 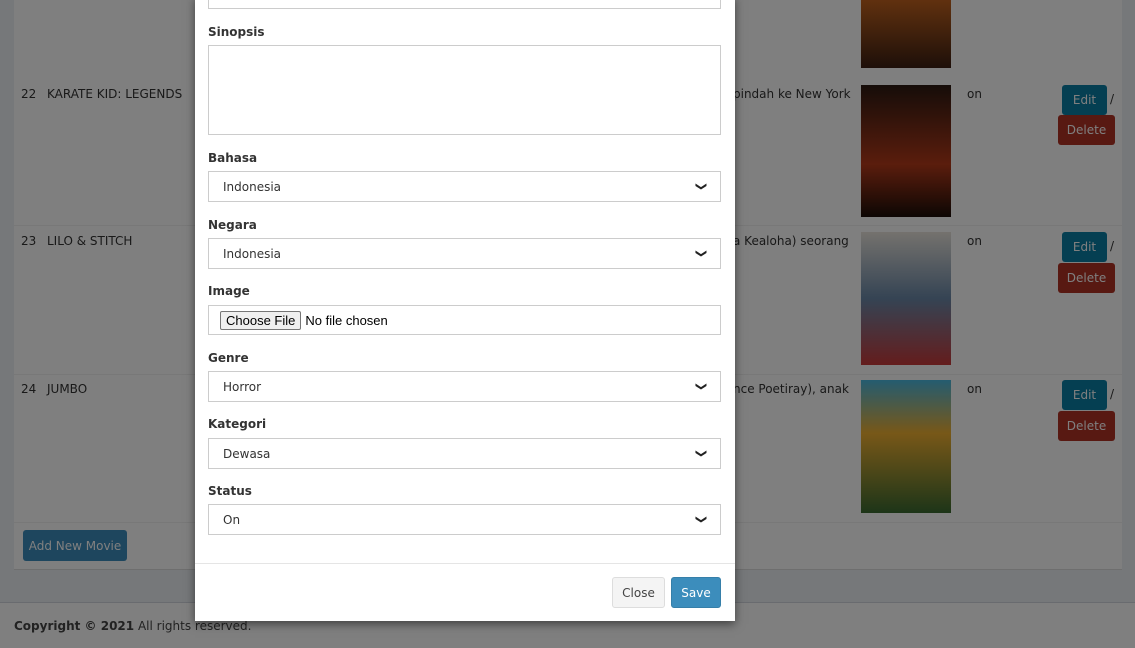 I want to click on status-selected-value: On, so click(x=232, y=519).